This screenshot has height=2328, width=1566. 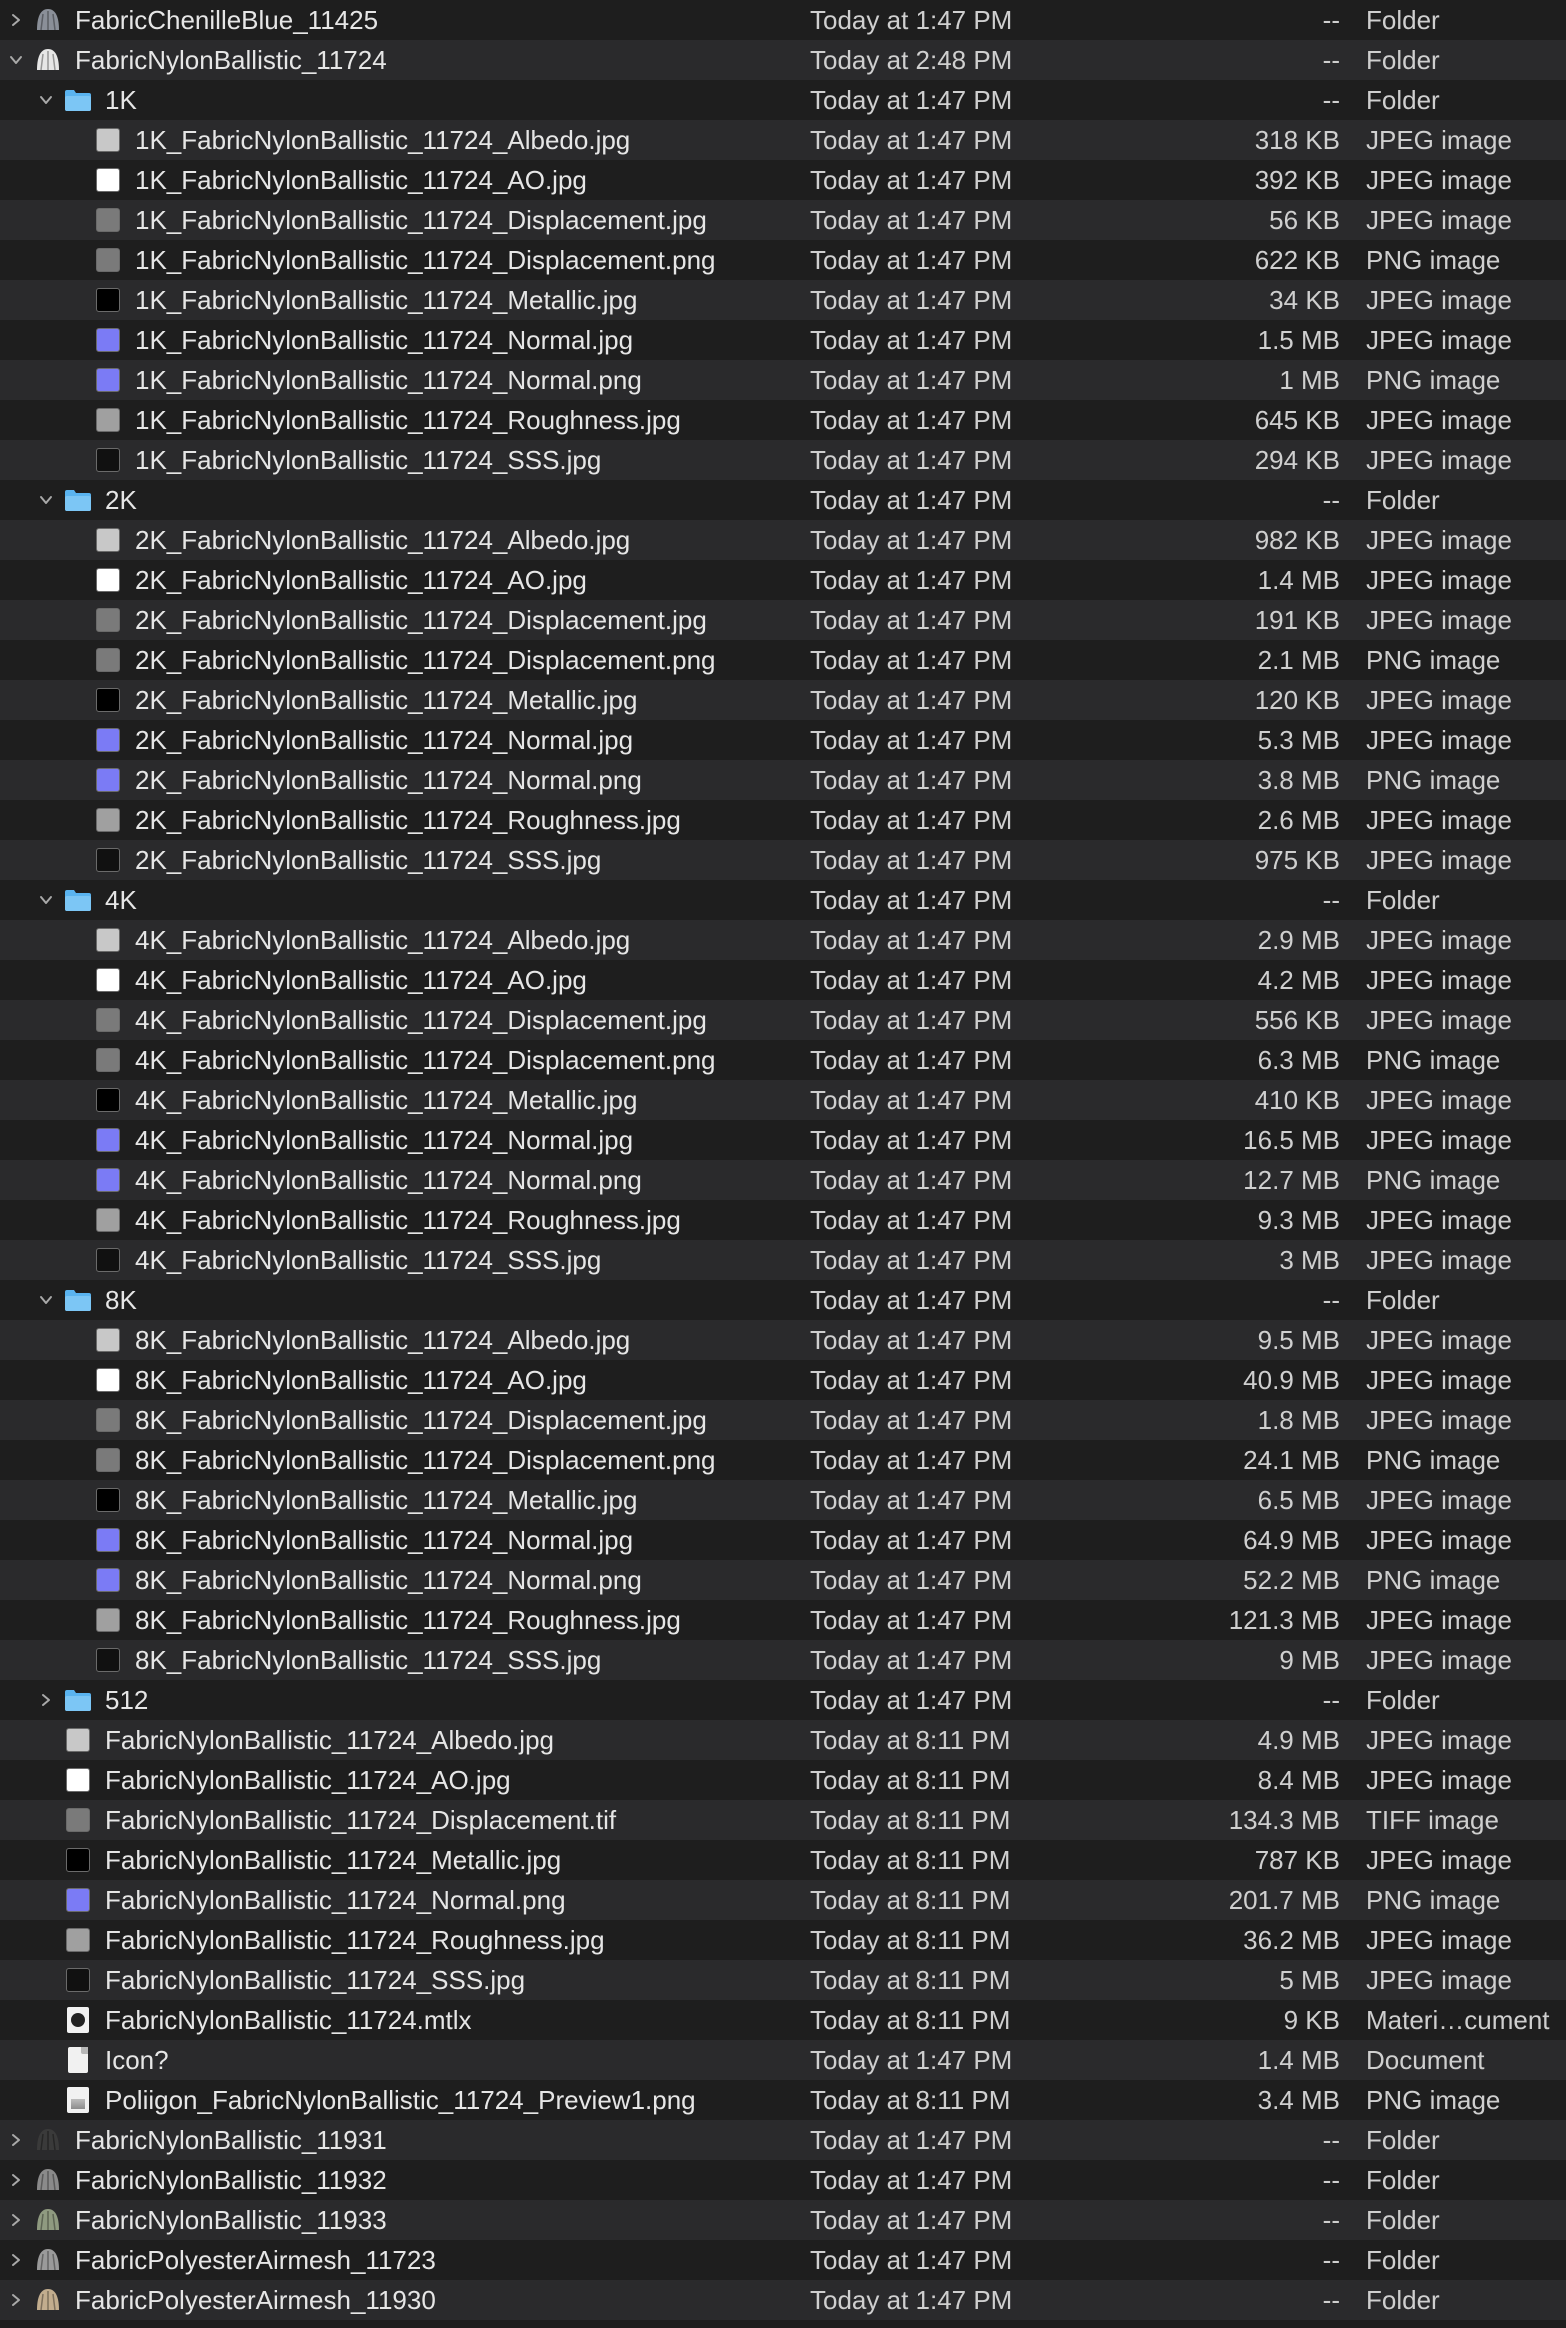 What do you see at coordinates (383, 540) in the screenshot?
I see `file-name: 2K_FabricNylonBallistic_11724_Albedo.jpg` at bounding box center [383, 540].